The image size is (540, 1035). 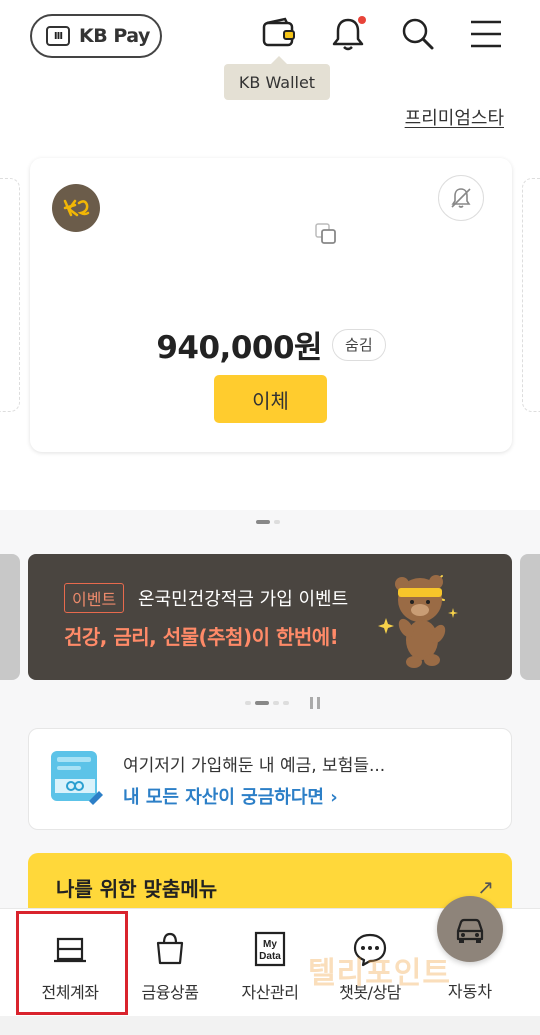 I want to click on event-tag: 이벤트, so click(x=94, y=598).